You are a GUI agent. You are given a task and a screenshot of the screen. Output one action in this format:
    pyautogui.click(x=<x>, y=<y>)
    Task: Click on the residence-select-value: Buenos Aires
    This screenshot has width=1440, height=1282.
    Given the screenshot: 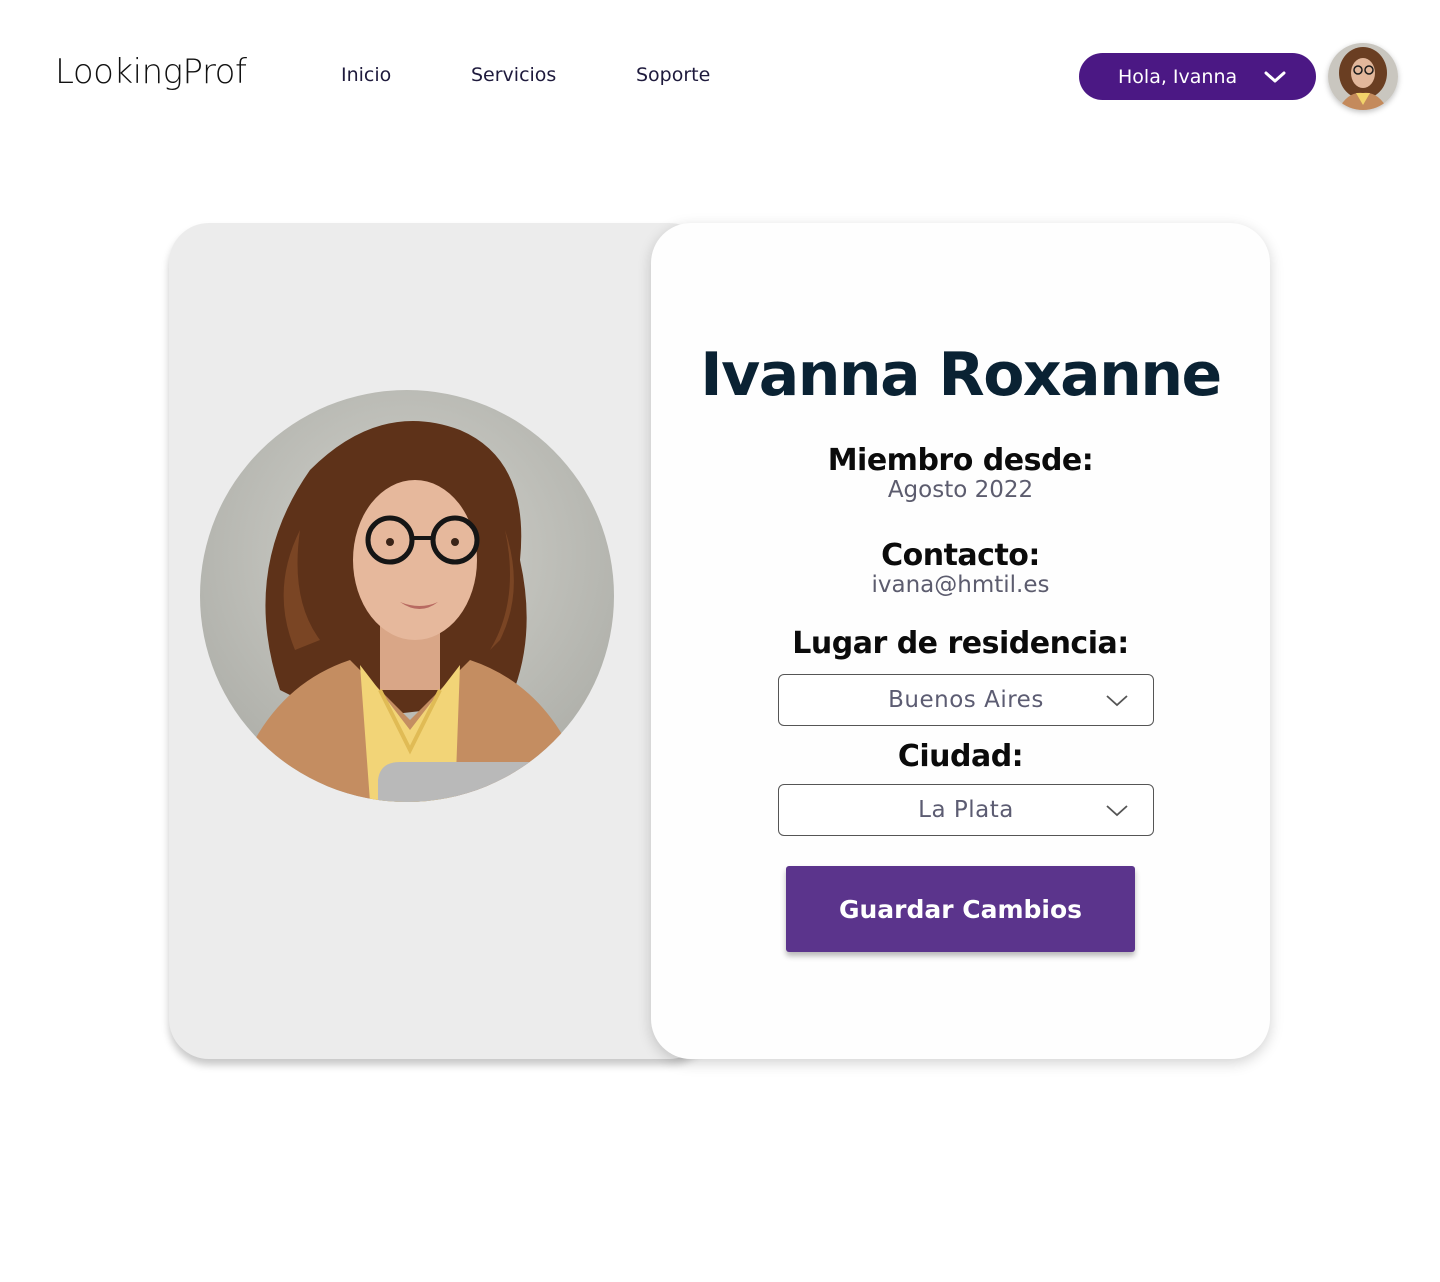 What is the action you would take?
    pyautogui.click(x=966, y=700)
    